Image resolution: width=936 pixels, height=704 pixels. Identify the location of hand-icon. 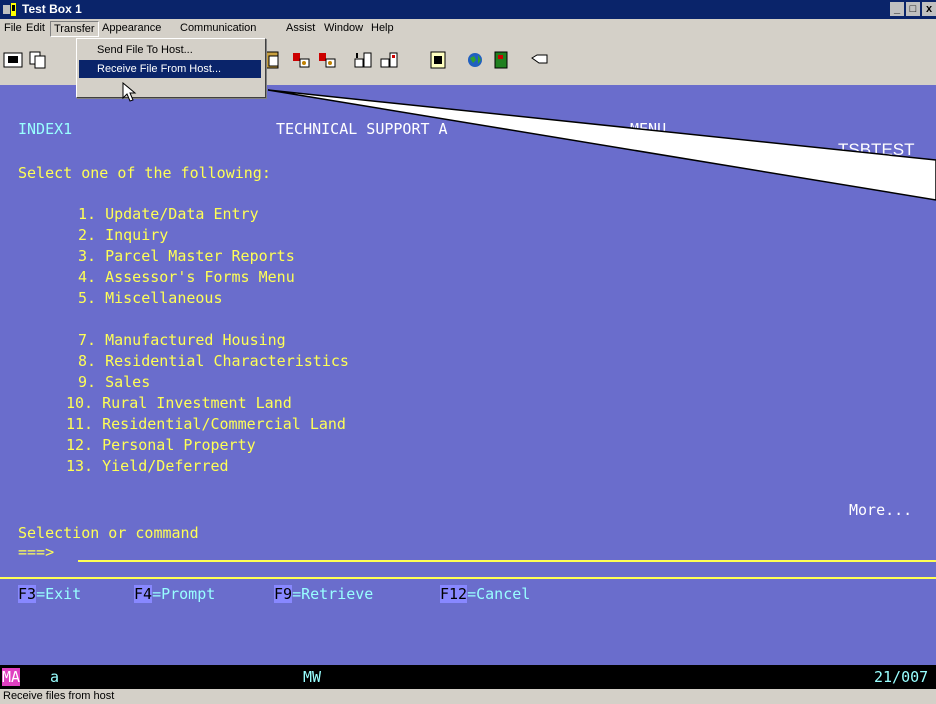
(540, 60).